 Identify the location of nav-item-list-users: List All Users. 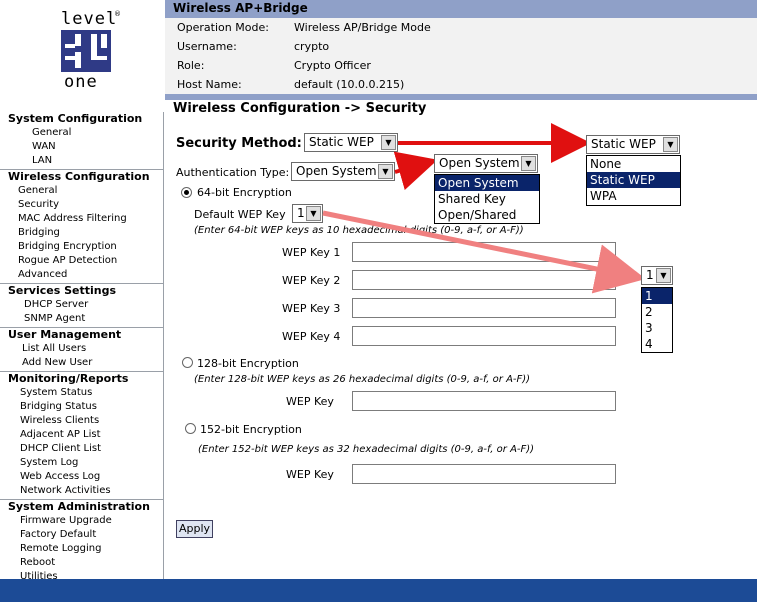
(81, 349).